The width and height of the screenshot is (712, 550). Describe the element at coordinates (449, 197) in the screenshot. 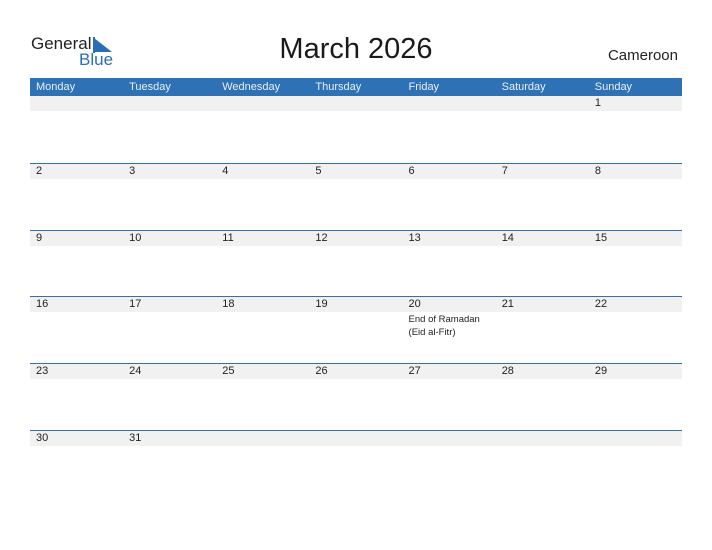

I see `day-cell: 6` at that location.